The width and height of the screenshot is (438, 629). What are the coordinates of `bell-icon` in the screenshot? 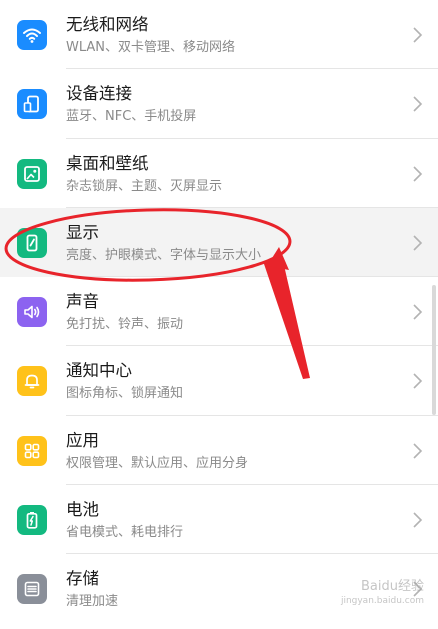 It's located at (32, 381).